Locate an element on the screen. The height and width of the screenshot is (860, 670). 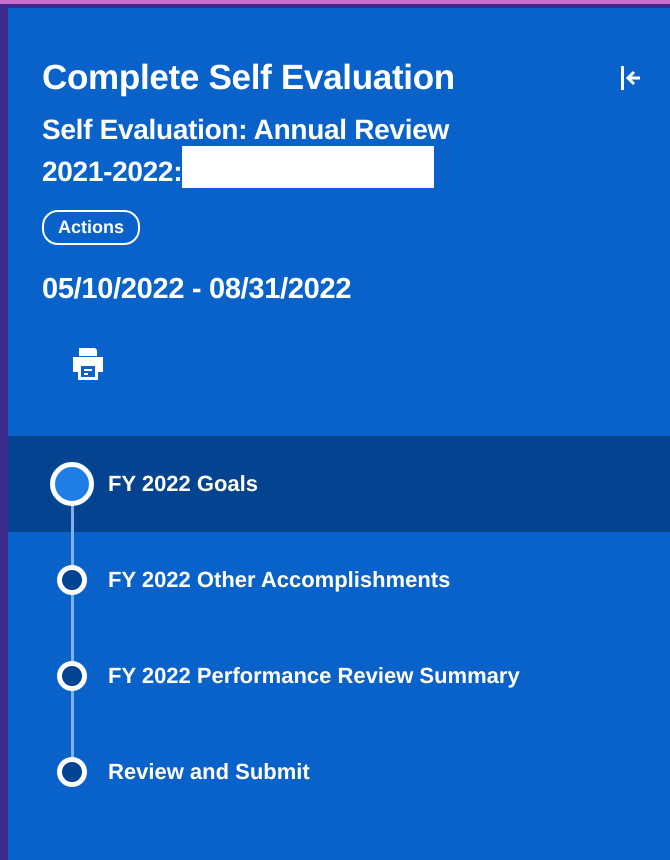
print-icon is located at coordinates (88, 364).